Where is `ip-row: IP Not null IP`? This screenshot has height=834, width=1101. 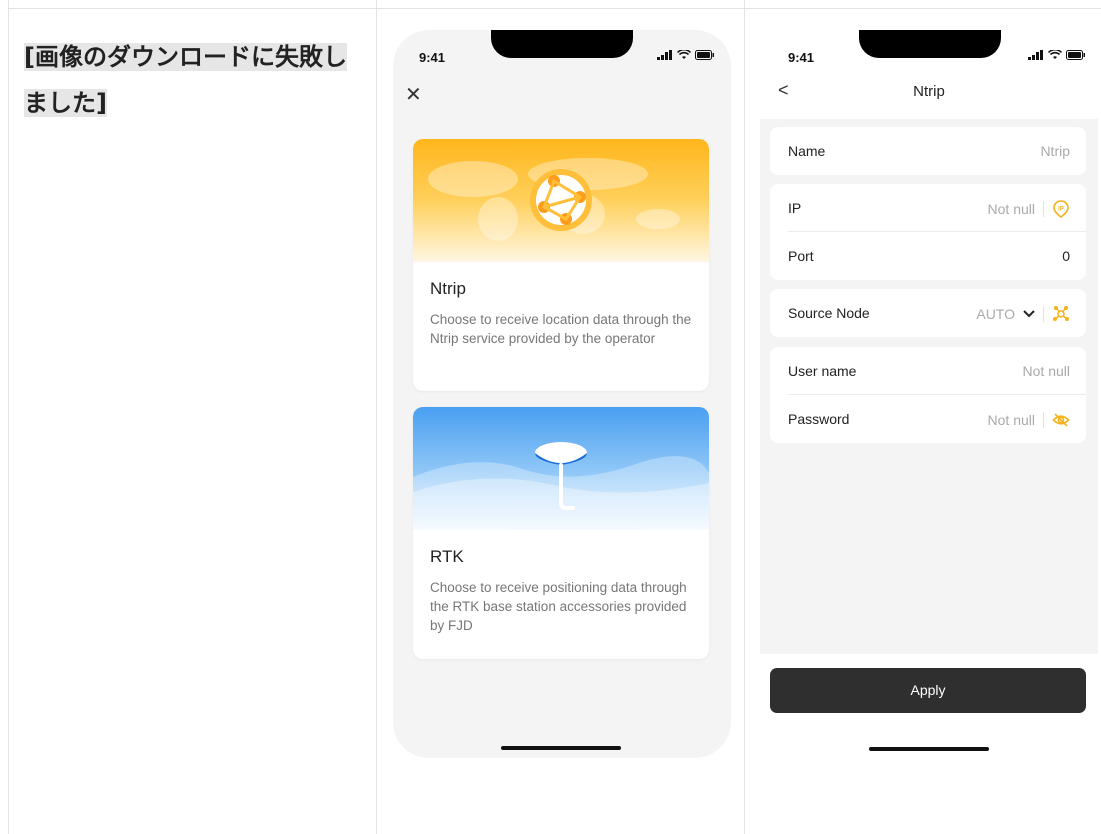
ip-row: IP Not null IP is located at coordinates (928, 208).